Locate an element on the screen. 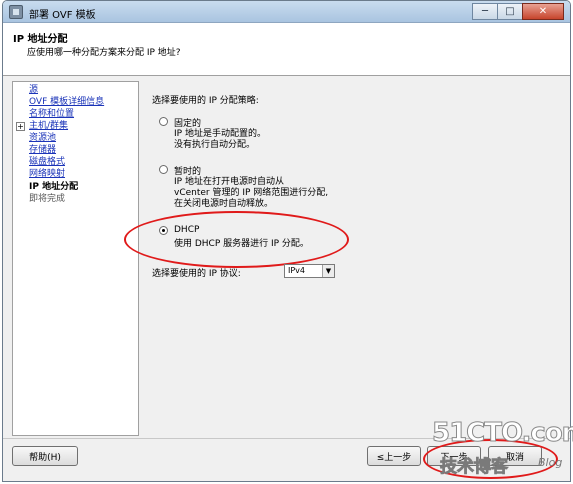  help-button: 帮助(H) is located at coordinates (45, 456).